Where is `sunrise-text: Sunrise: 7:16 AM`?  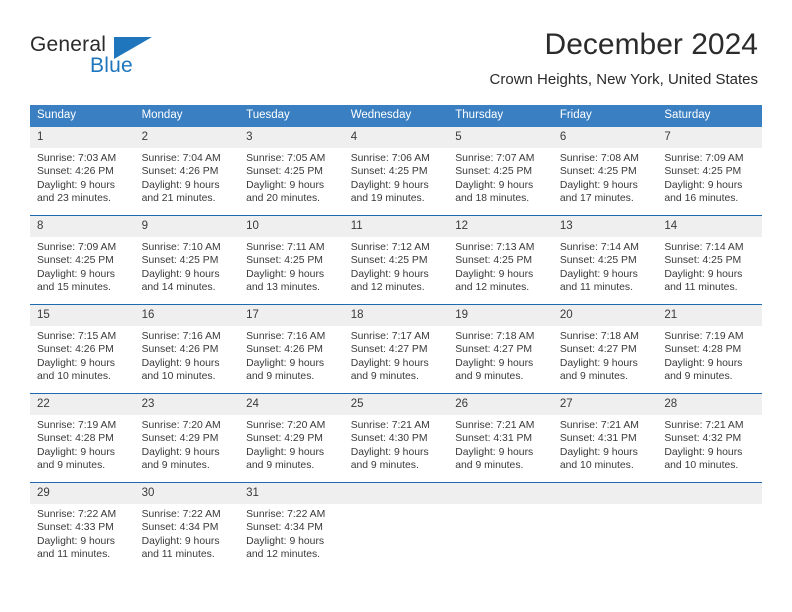
sunrise-text: Sunrise: 7:16 AM is located at coordinates (181, 336).